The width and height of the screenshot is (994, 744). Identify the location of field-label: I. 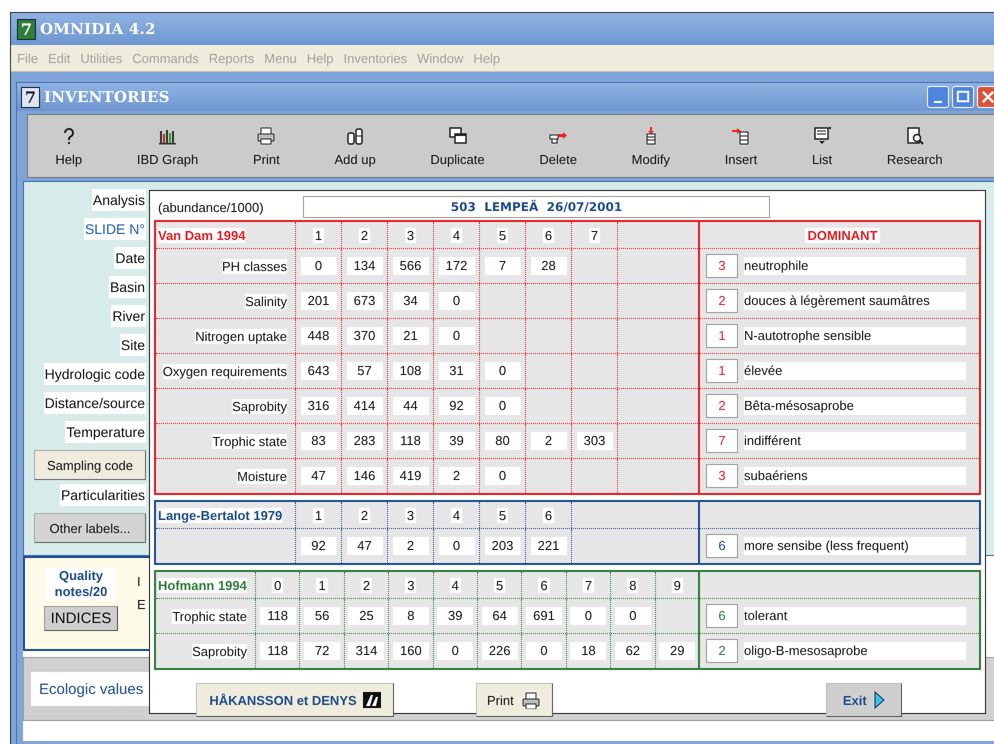
(139, 581).